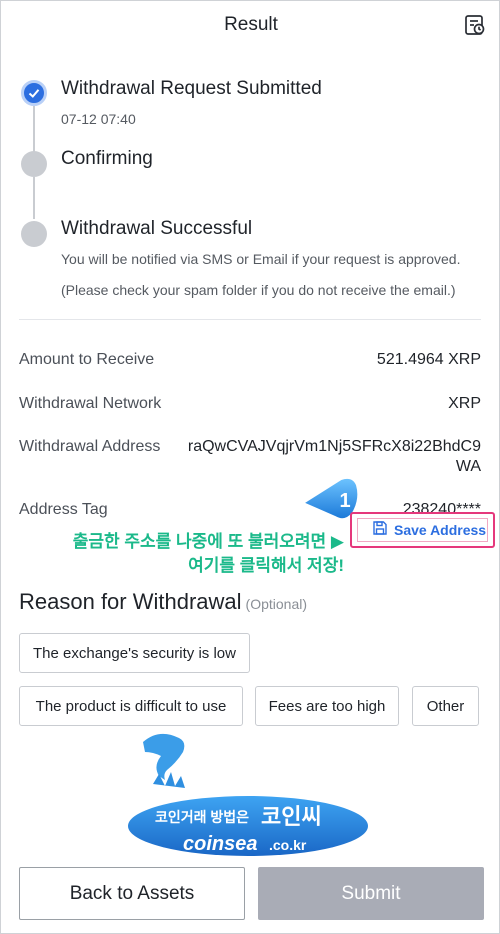  What do you see at coordinates (169, 780) in the screenshot?
I see `splash-icon` at bounding box center [169, 780].